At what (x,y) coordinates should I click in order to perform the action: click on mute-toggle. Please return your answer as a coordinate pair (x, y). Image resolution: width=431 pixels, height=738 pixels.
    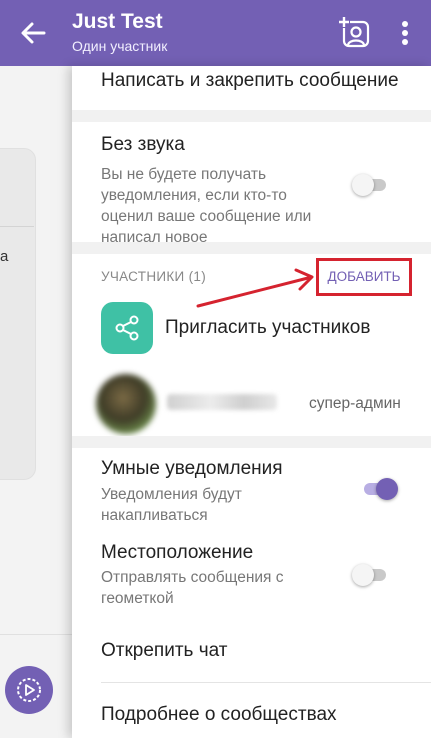
    Looking at the image, I should click on (371, 185).